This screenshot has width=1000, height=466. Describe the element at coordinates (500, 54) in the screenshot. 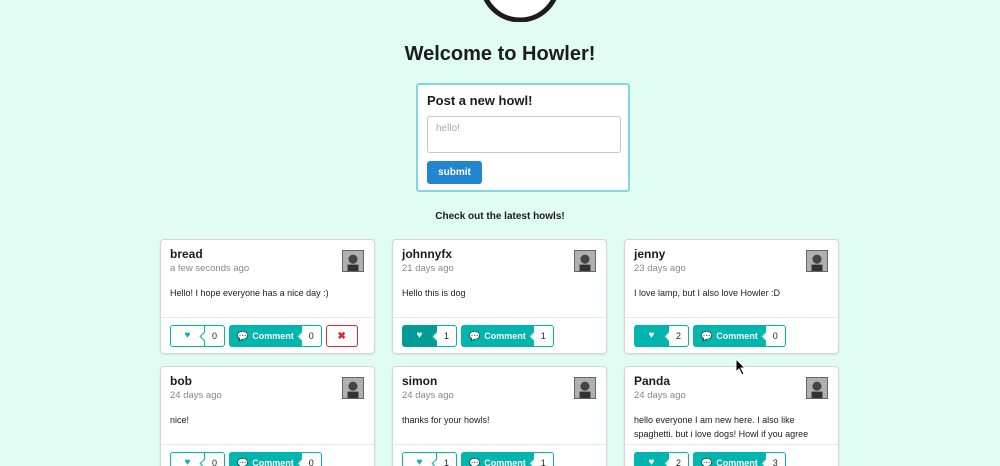

I see `page-title: Welcome to Howler!` at that location.